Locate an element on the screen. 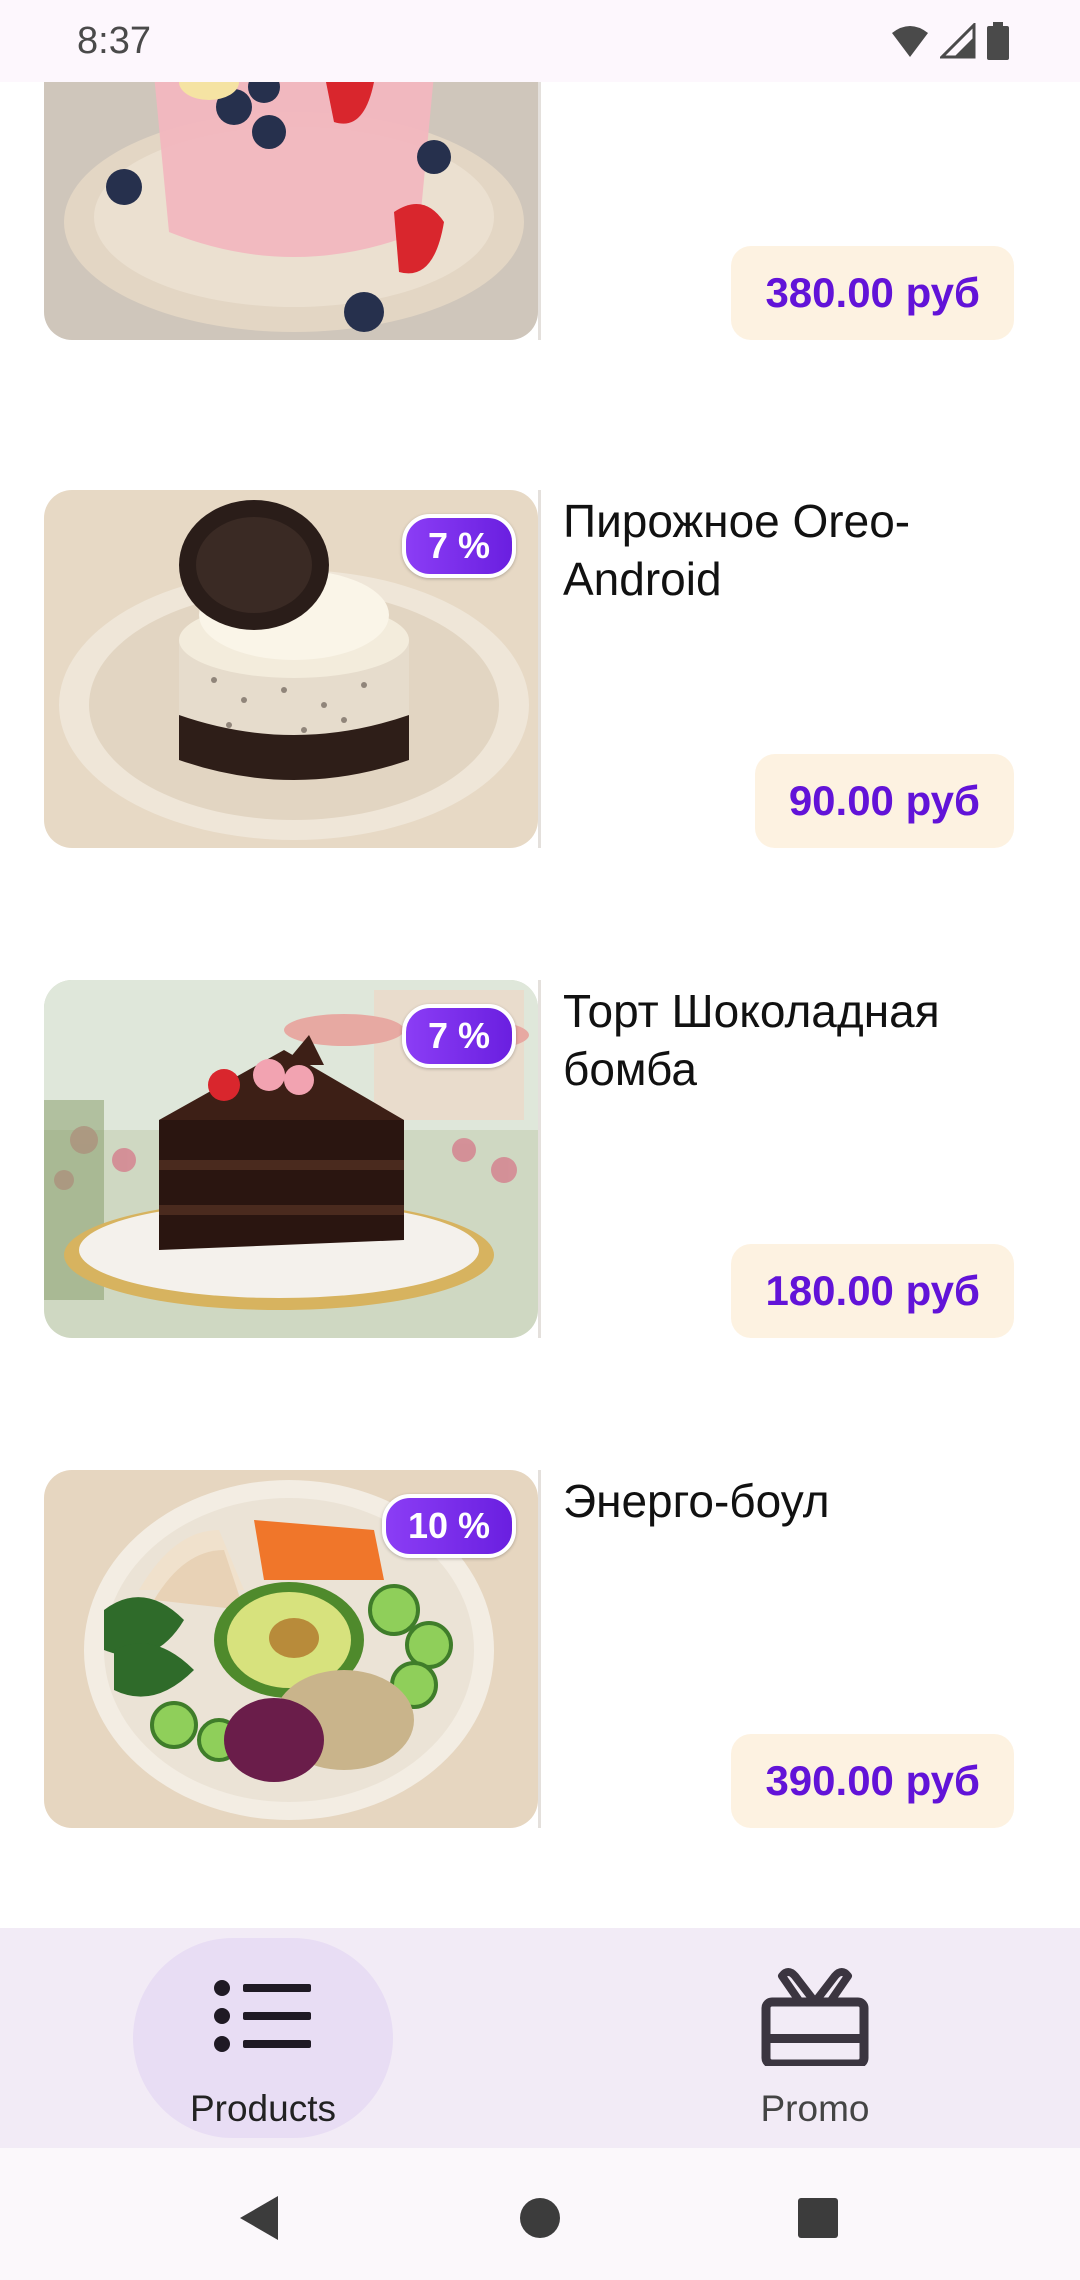 This screenshot has height=2280, width=1080. nav-label-products: Products is located at coordinates (262, 2108).